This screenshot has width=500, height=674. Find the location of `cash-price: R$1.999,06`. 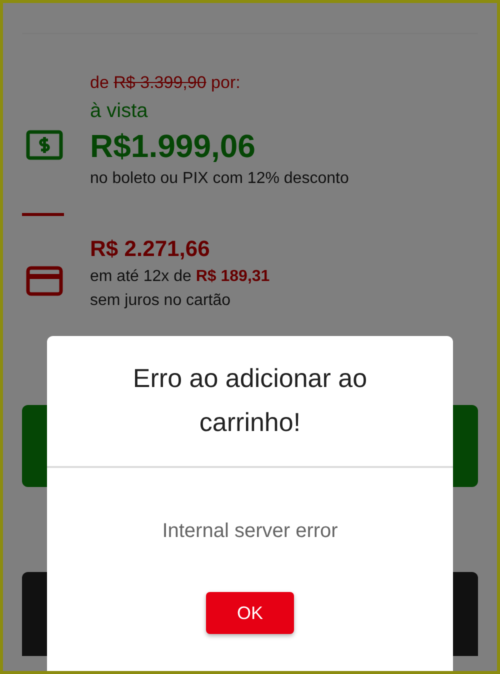

cash-price: R$1.999,06 is located at coordinates (173, 146).